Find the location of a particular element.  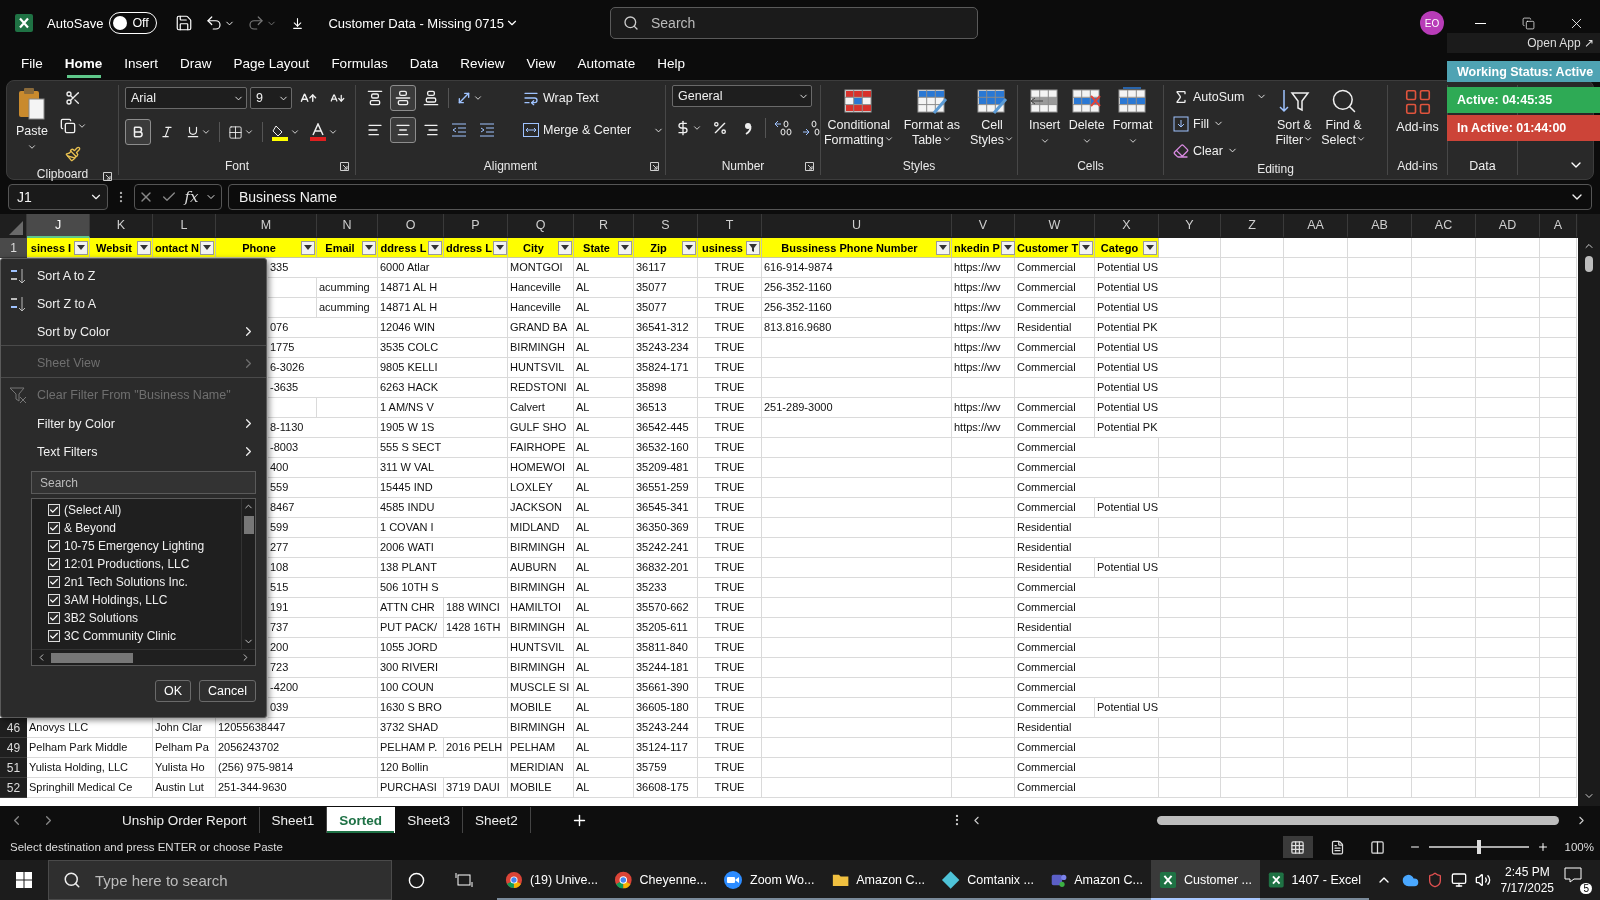

menu-item: Text Filters is located at coordinates (133, 451).